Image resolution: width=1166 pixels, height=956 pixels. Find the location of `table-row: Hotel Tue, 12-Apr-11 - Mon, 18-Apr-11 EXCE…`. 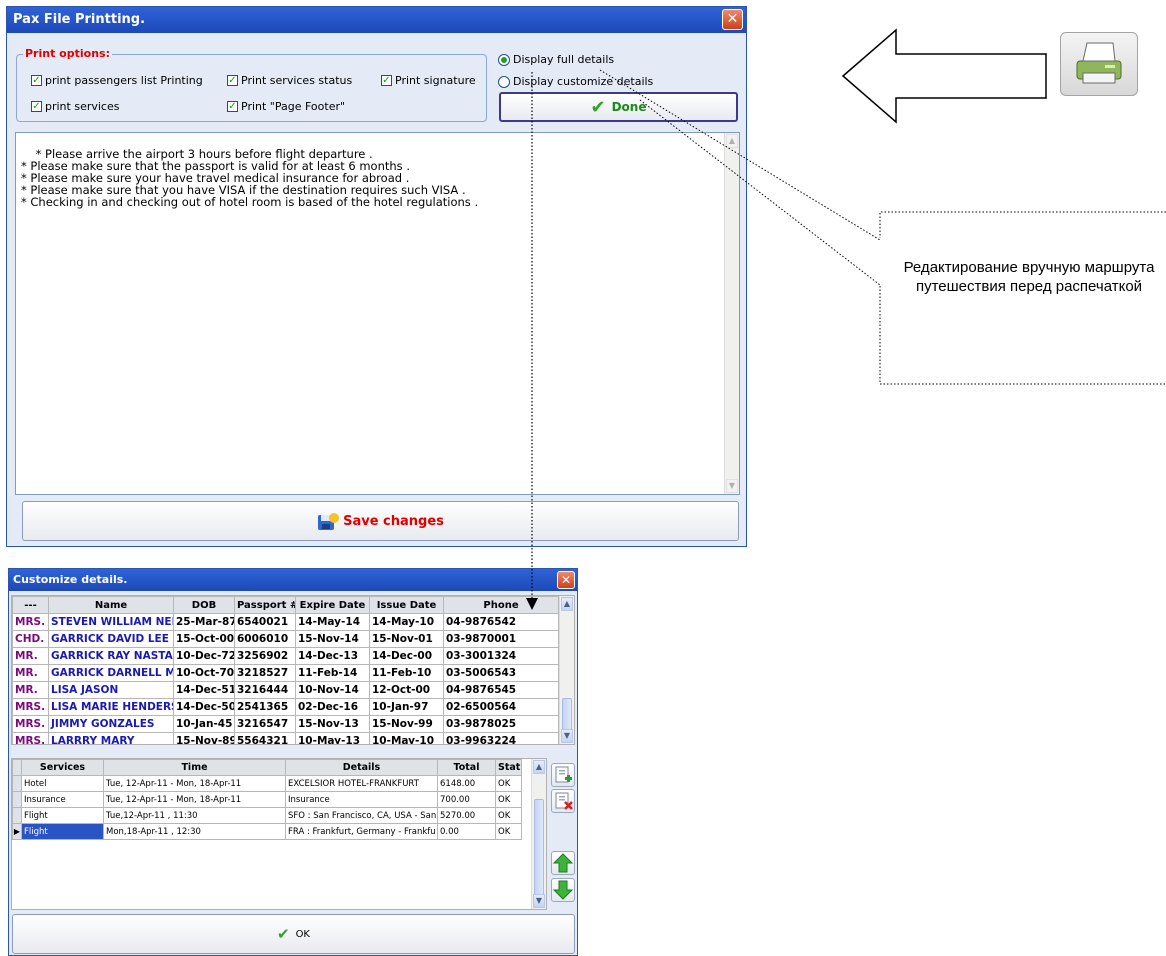

table-row: Hotel Tue, 12-Apr-11 - Mon, 18-Apr-11 EXCE… is located at coordinates (267, 783).